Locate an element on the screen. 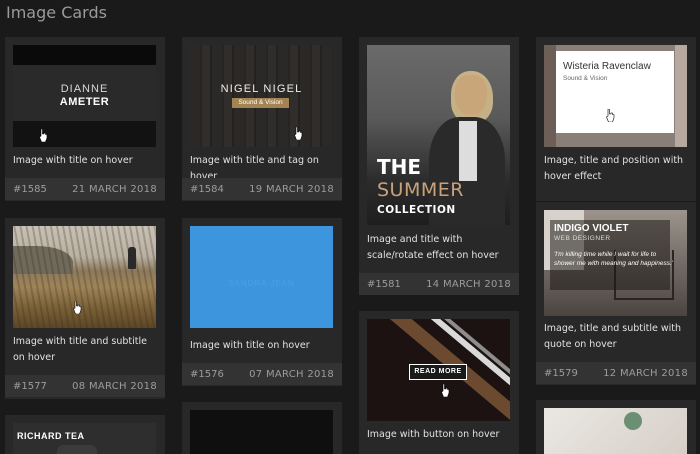 The image size is (700, 454). image-card-dark is located at coordinates (262, 428).